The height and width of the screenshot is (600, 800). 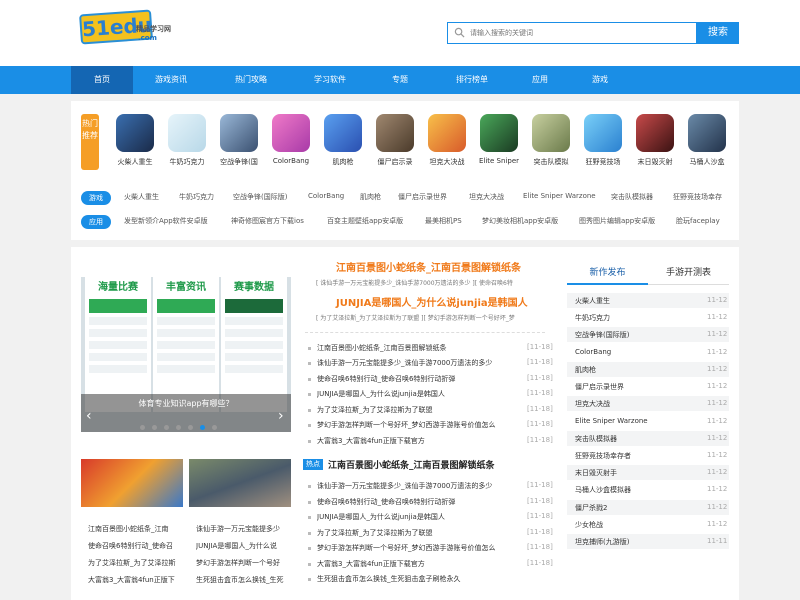 I want to click on headline-subtitle: [ 诛仙手游一万元宝能提多少_诛仙手游7000万遗法的多少 ][ 使命召唤6特, so click(x=430, y=282).